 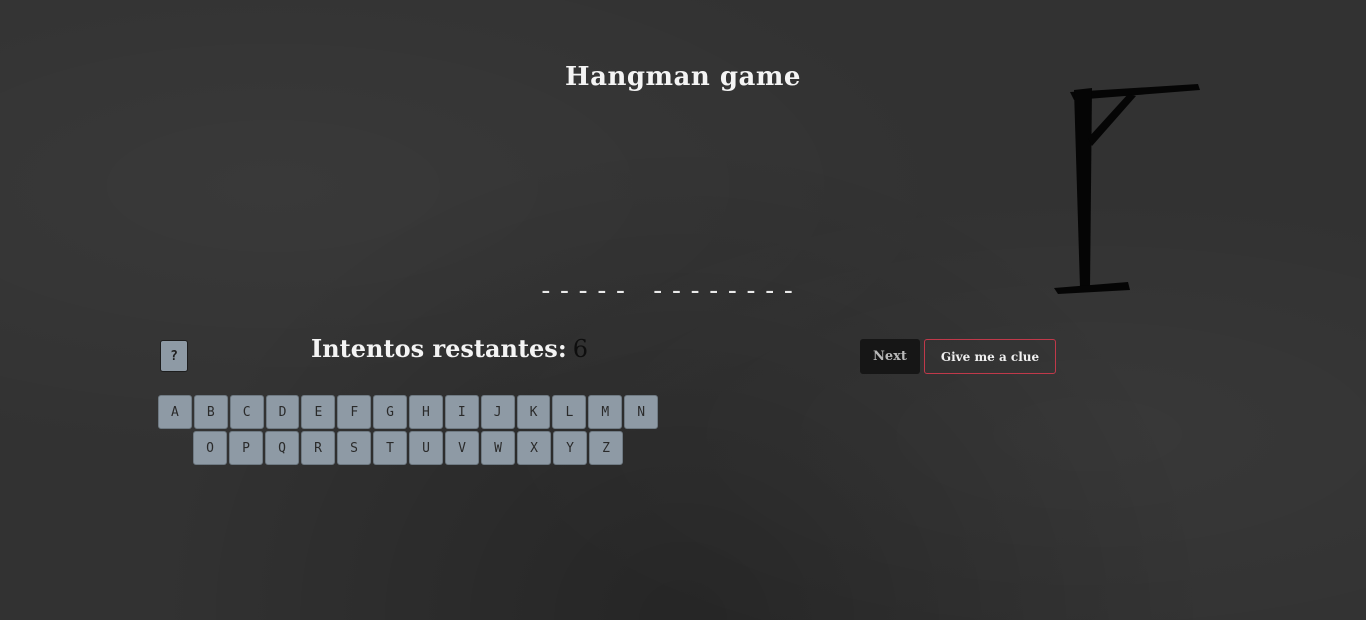 What do you see at coordinates (354, 448) in the screenshot?
I see `letter-key-s: S` at bounding box center [354, 448].